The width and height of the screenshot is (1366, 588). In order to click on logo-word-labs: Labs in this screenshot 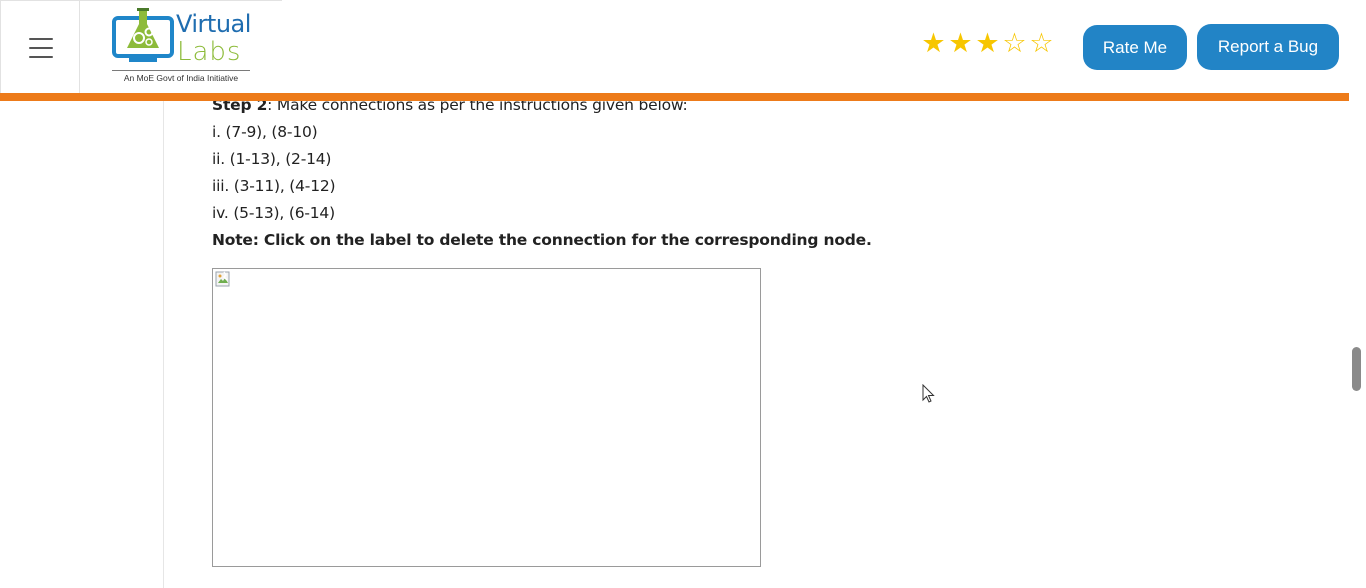, I will do `click(209, 52)`.